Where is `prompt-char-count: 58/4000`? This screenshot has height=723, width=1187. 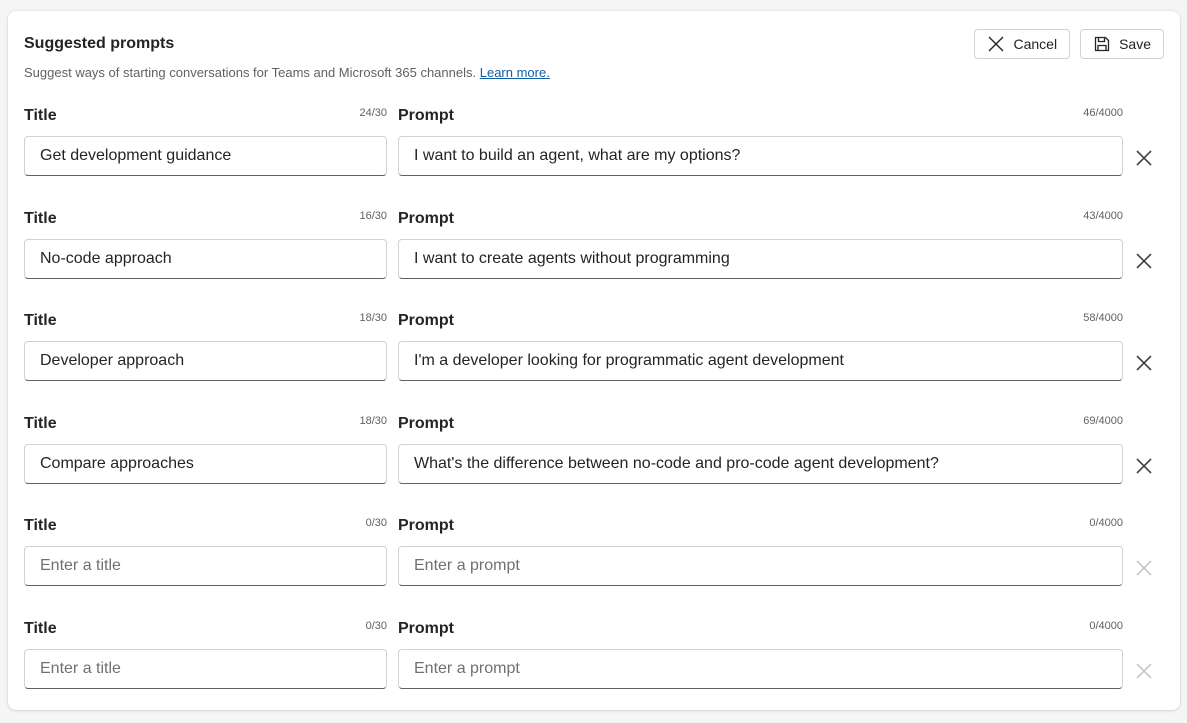 prompt-char-count: 58/4000 is located at coordinates (1103, 318).